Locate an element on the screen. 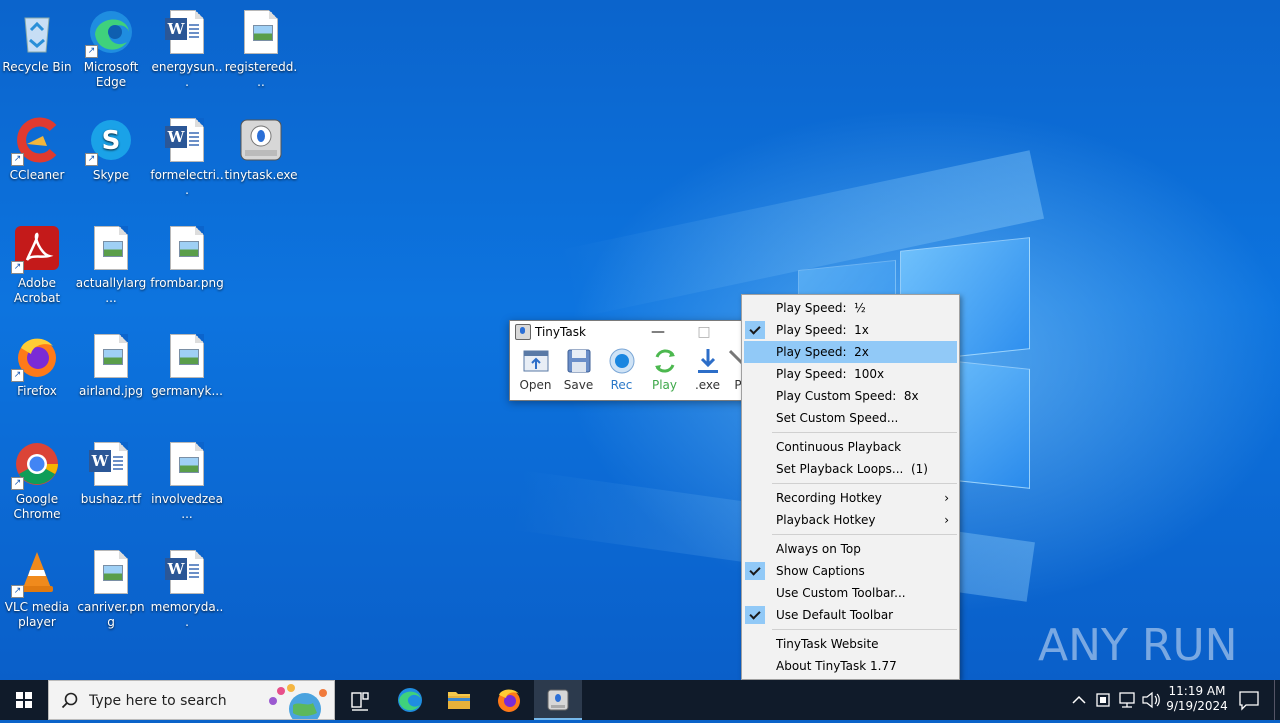  menu-item-set-playback-loops: Set Playback Loops... (1) is located at coordinates (850, 469).